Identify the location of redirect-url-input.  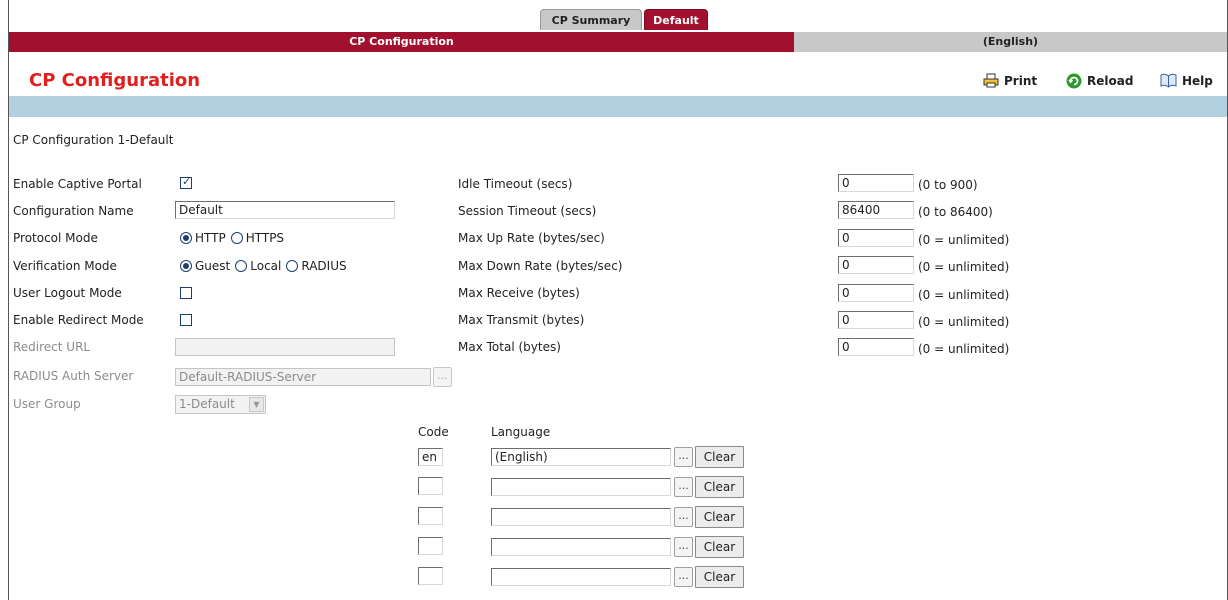
(285, 347).